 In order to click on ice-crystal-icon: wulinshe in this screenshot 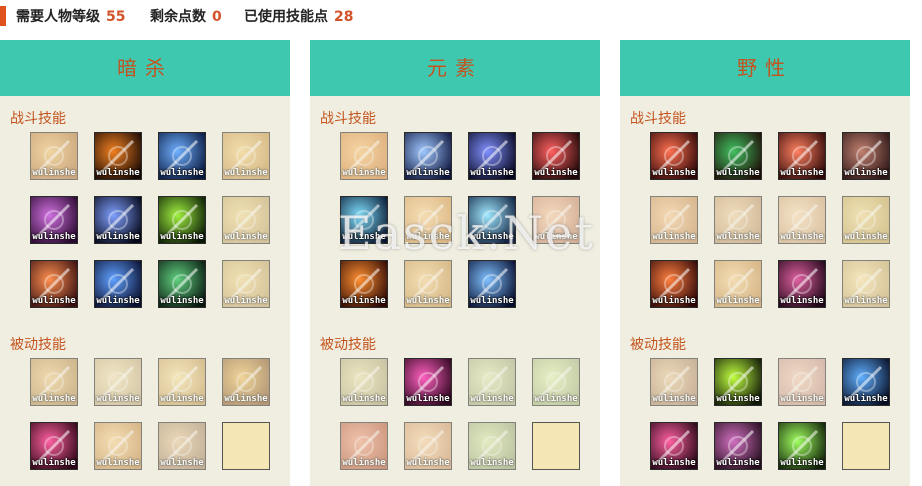, I will do `click(492, 220)`.